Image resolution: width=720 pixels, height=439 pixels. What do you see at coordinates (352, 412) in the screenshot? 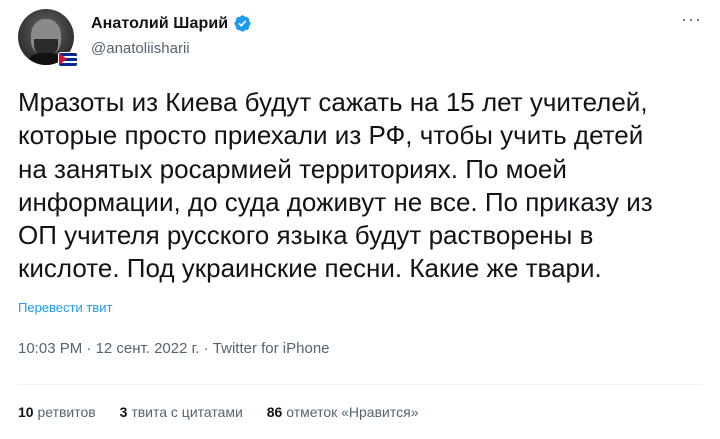
I see `likes-label: отметок «Нравится»` at bounding box center [352, 412].